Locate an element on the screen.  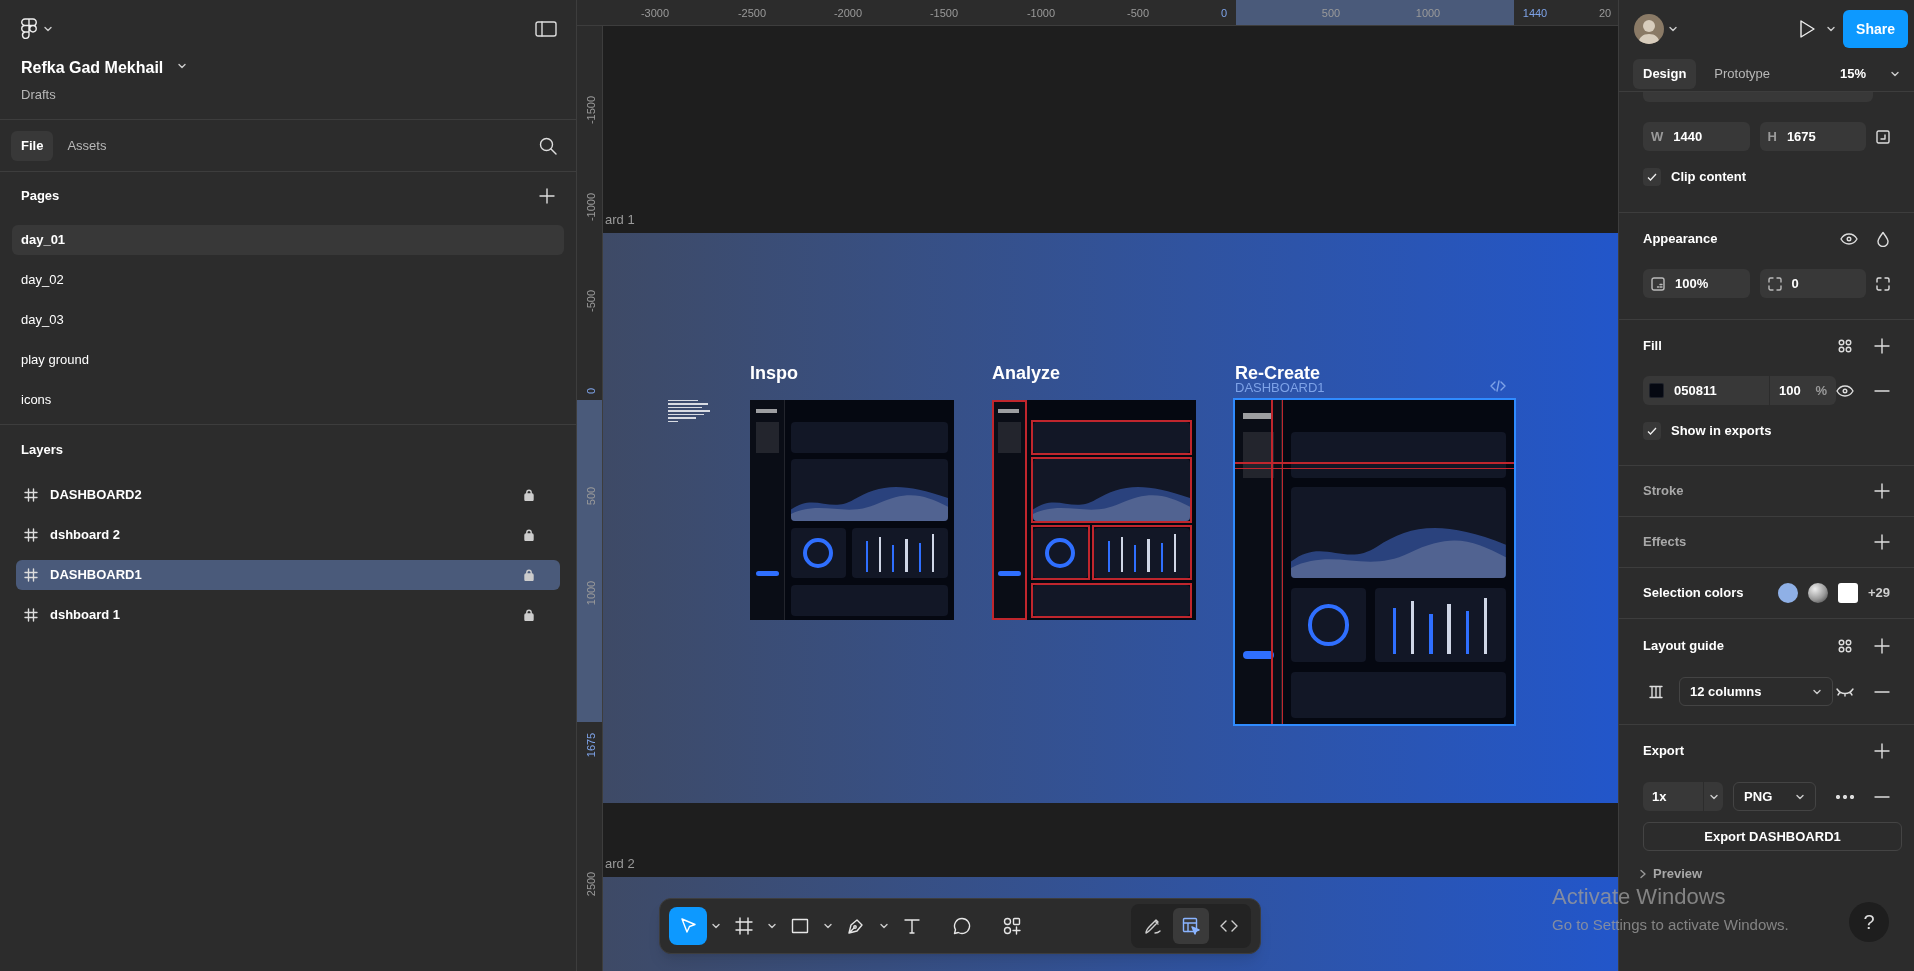
page-item: day_02 is located at coordinates (288, 280).